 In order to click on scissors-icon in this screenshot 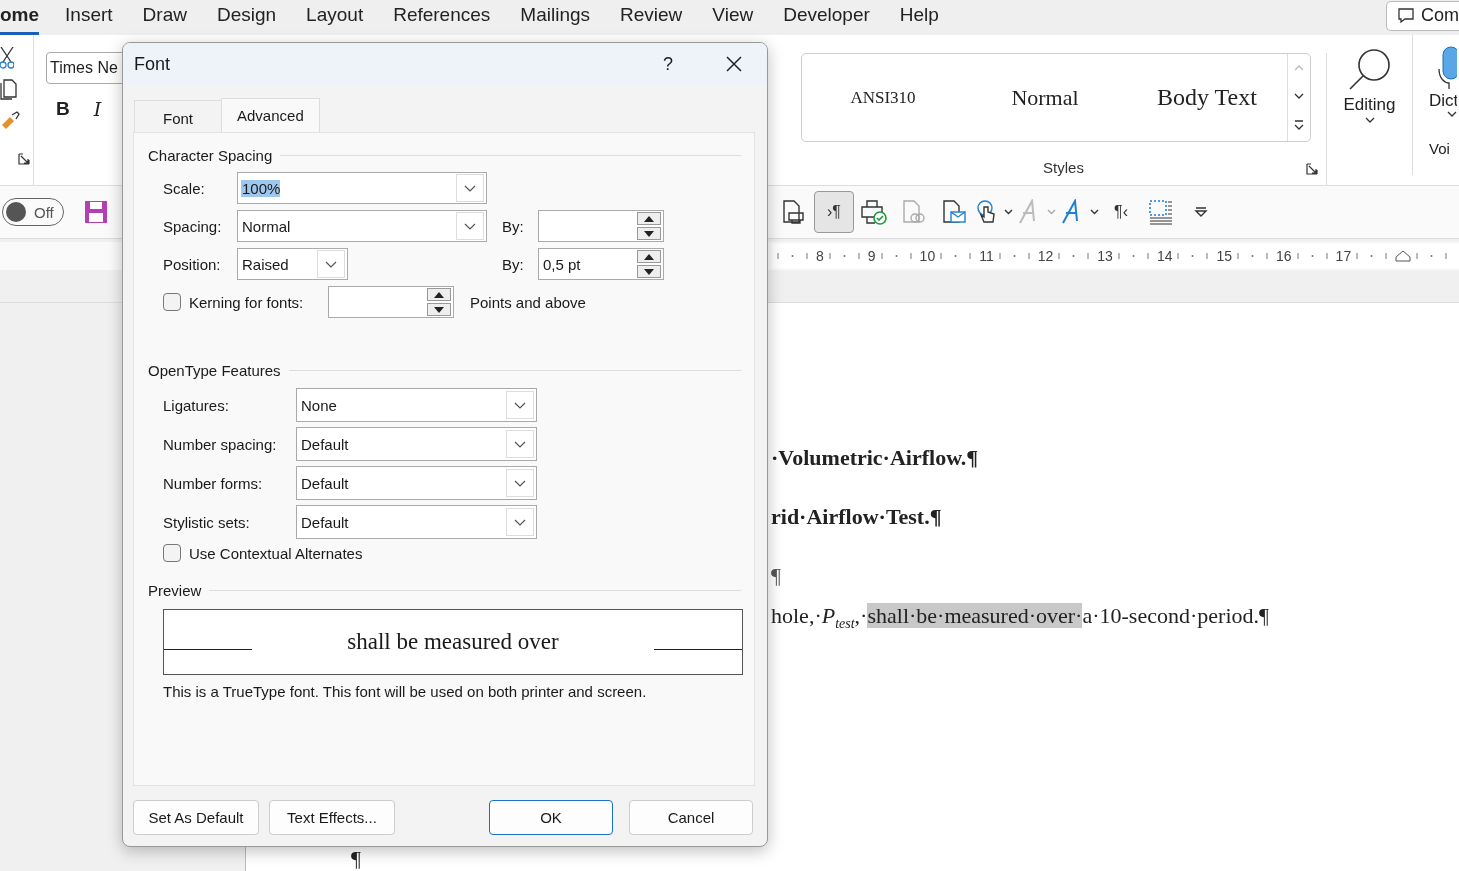, I will do `click(7, 58)`.